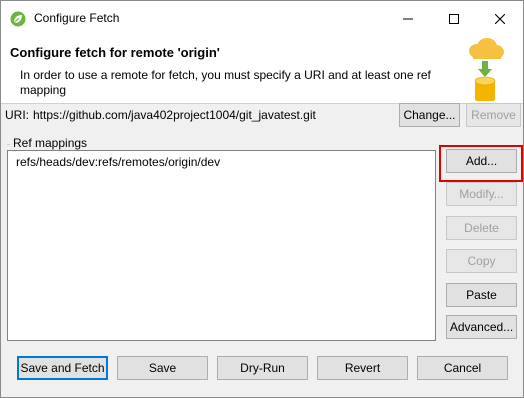 The image size is (524, 398). I want to click on uri-label: URI:, so click(17, 115).